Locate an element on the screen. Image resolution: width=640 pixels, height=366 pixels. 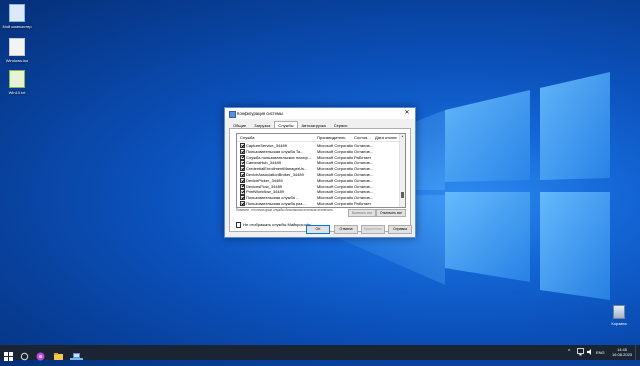
text-file-icon is located at coordinates (17, 79).